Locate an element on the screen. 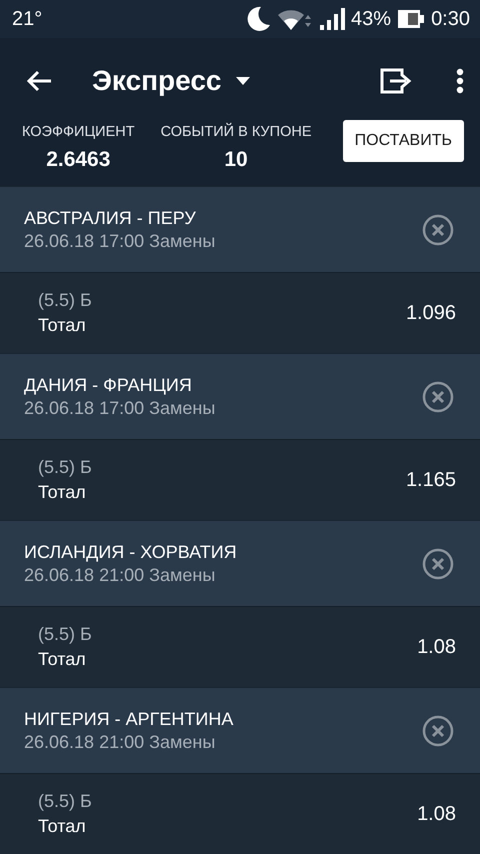 Image resolution: width=480 pixels, height=854 pixels. battery-percent: 43% is located at coordinates (371, 19).